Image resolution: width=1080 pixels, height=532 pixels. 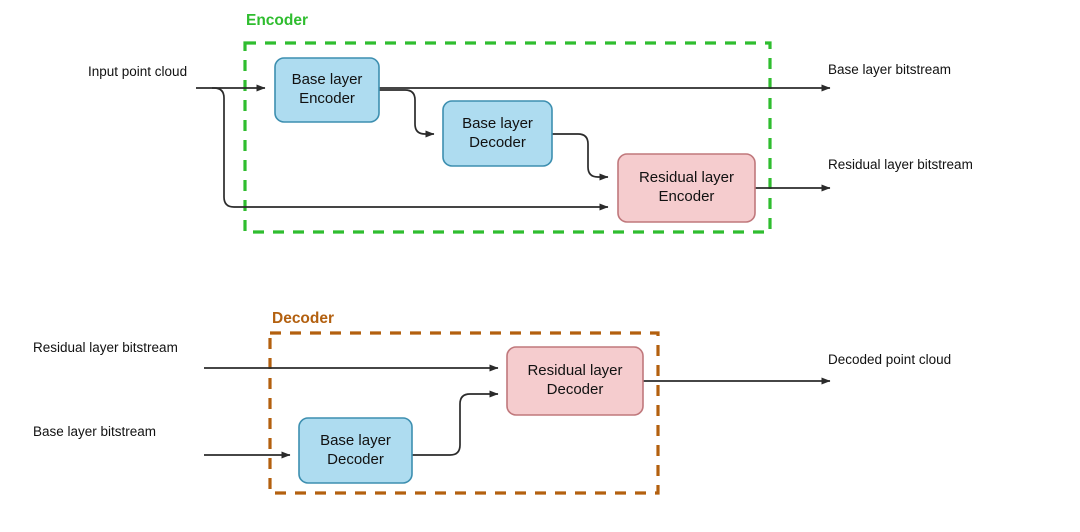 What do you see at coordinates (277, 20) in the screenshot?
I see `encoder-group-label: Encoder` at bounding box center [277, 20].